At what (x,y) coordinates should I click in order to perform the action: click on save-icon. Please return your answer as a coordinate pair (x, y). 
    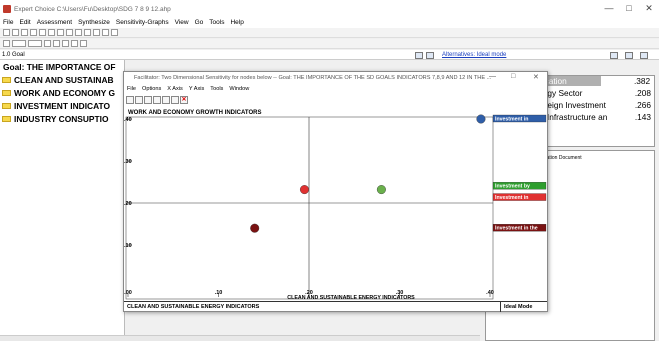
    Looking at the image, I should click on (24, 32).